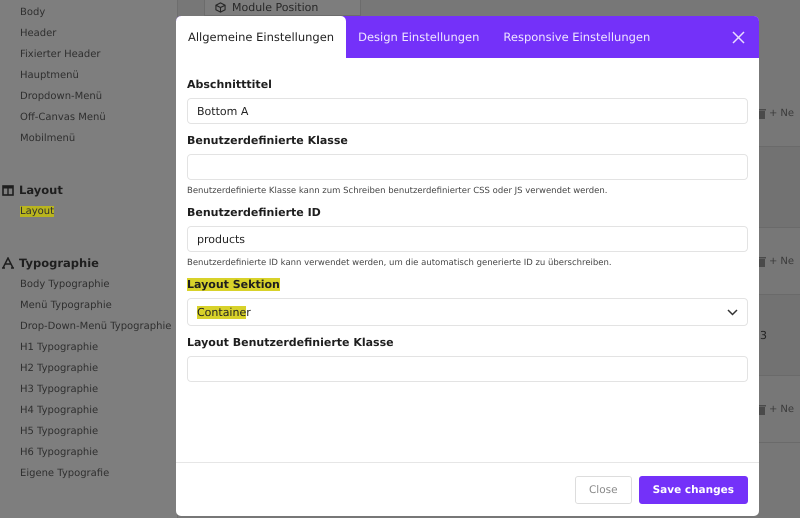  What do you see at coordinates (467, 239) in the screenshot?
I see `input-field: products` at bounding box center [467, 239].